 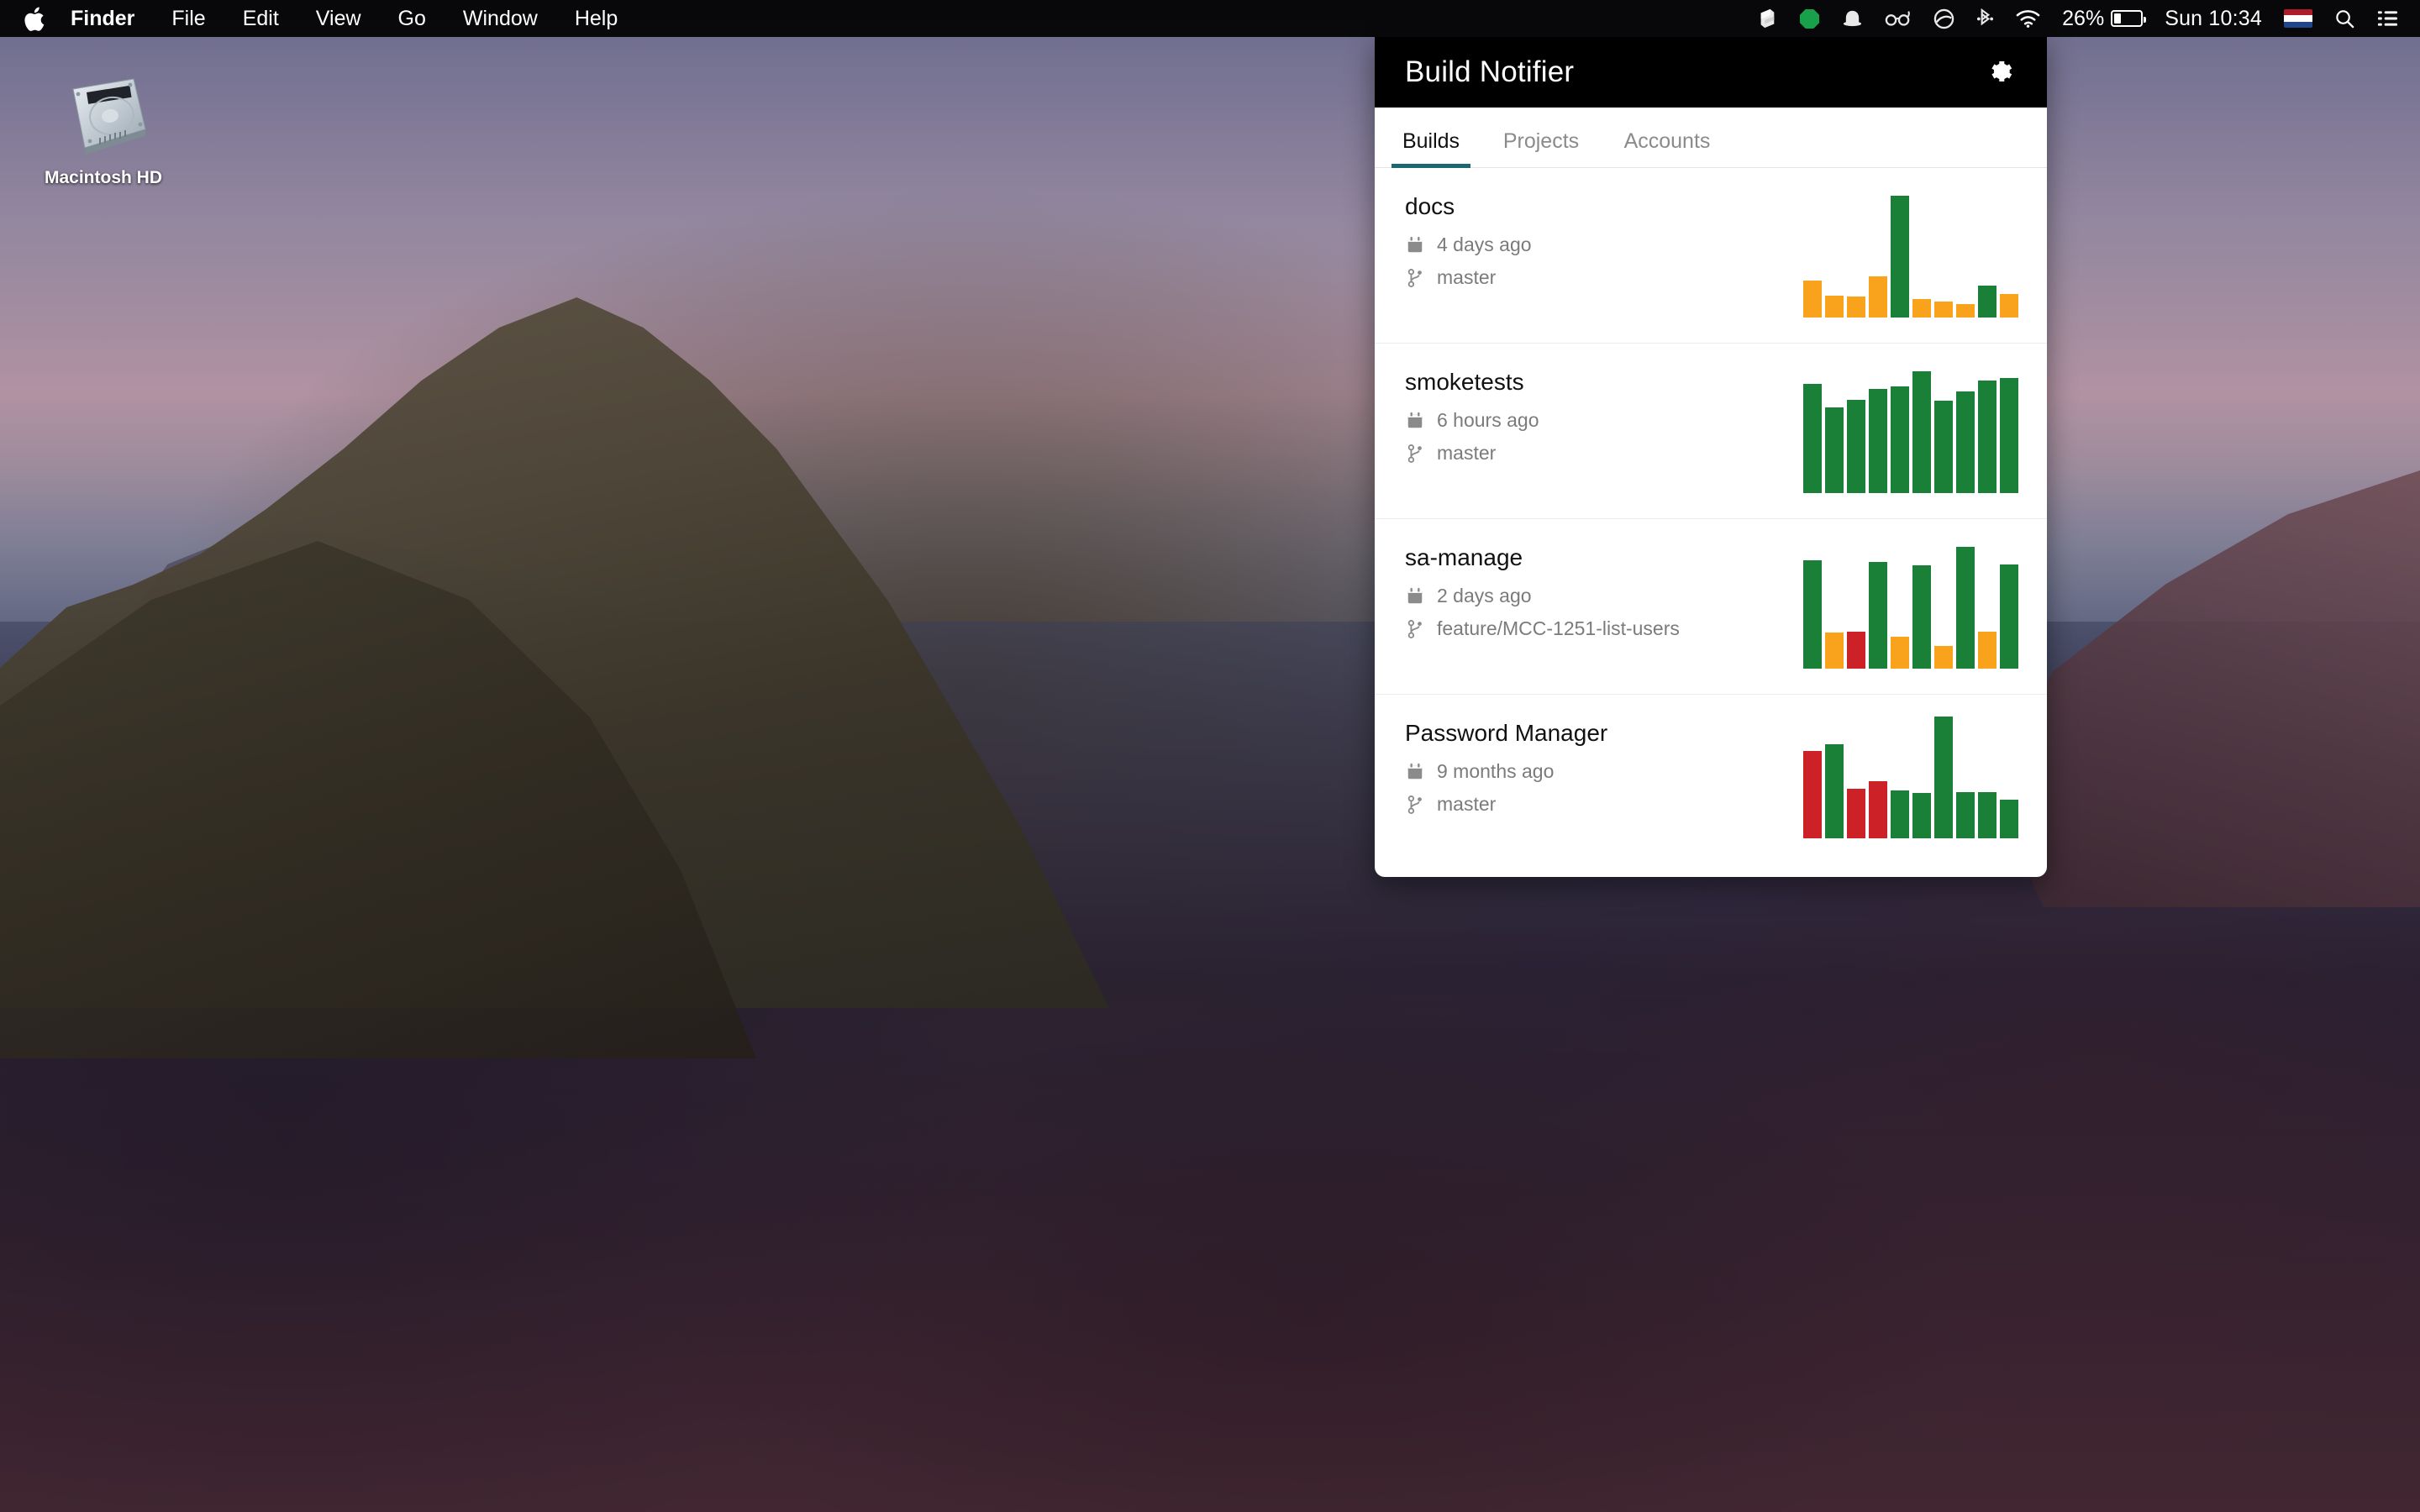 I want to click on glasses-icon, so click(x=1899, y=18).